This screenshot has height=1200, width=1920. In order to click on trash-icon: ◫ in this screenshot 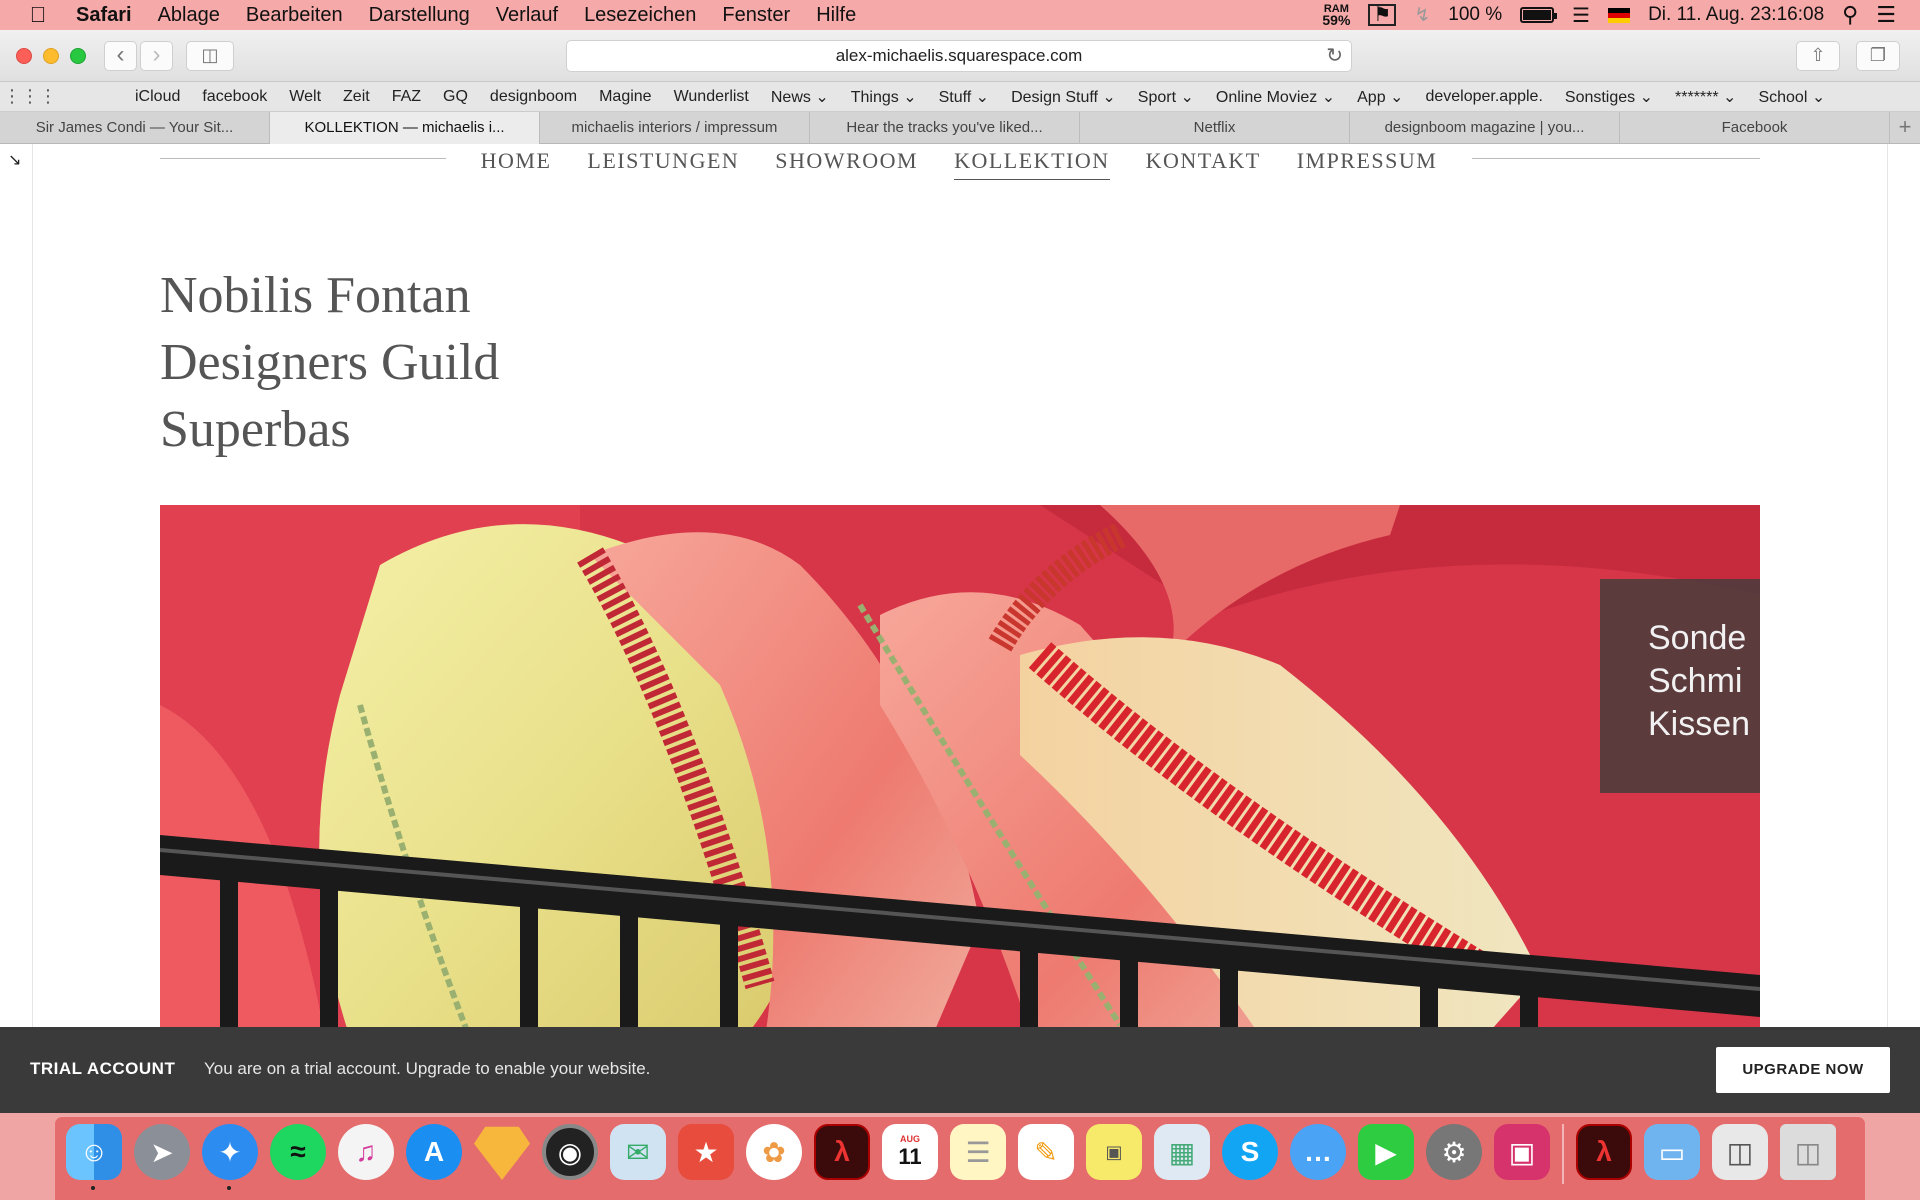, I will do `click(1808, 1152)`.